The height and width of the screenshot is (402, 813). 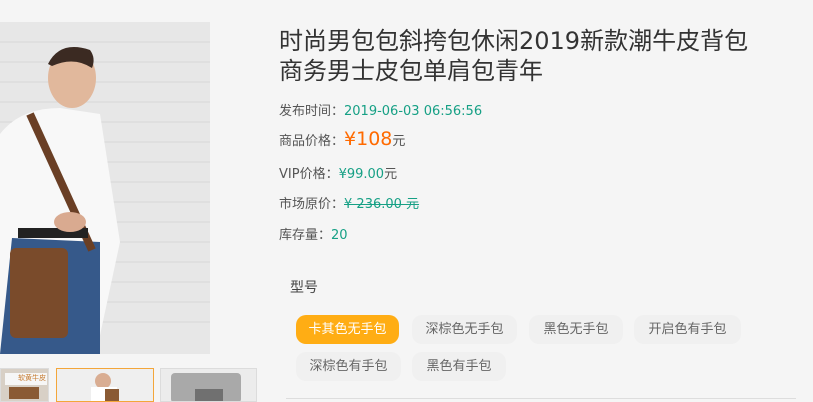 I want to click on product-title-line-1: 时尚男包包斜挎包休闲2019新款潮牛皮背包, so click(x=514, y=41).